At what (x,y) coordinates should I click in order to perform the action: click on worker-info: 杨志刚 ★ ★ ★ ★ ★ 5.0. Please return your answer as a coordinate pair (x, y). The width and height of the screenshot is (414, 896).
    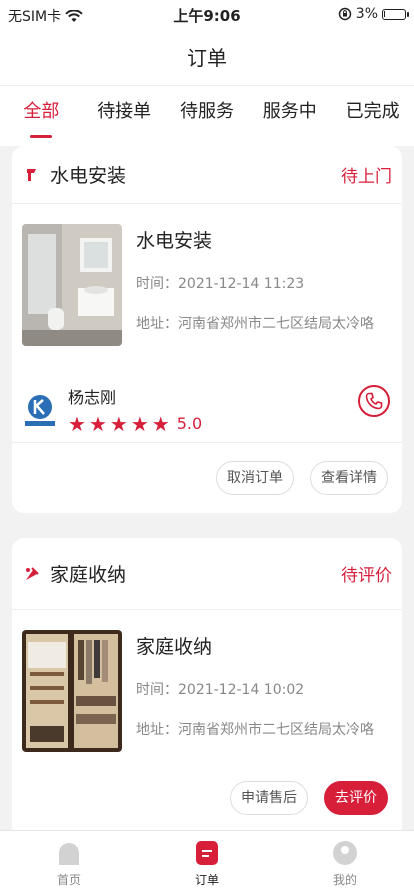
    Looking at the image, I should click on (135, 410).